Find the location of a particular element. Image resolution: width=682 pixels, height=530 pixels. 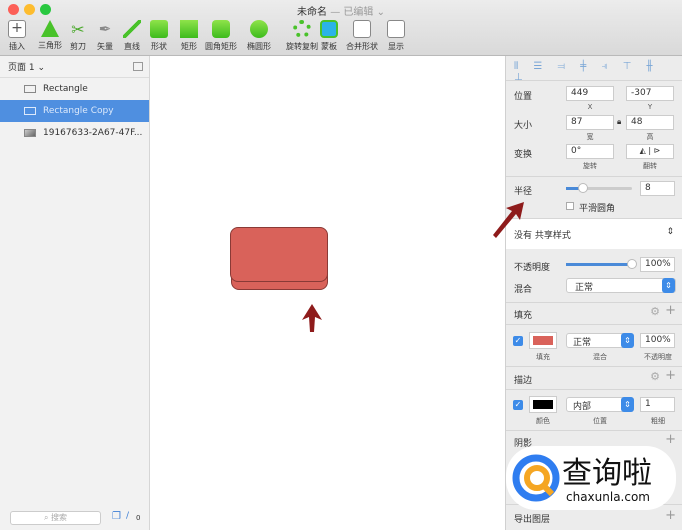

border-width-input: 1 is located at coordinates (657, 404).